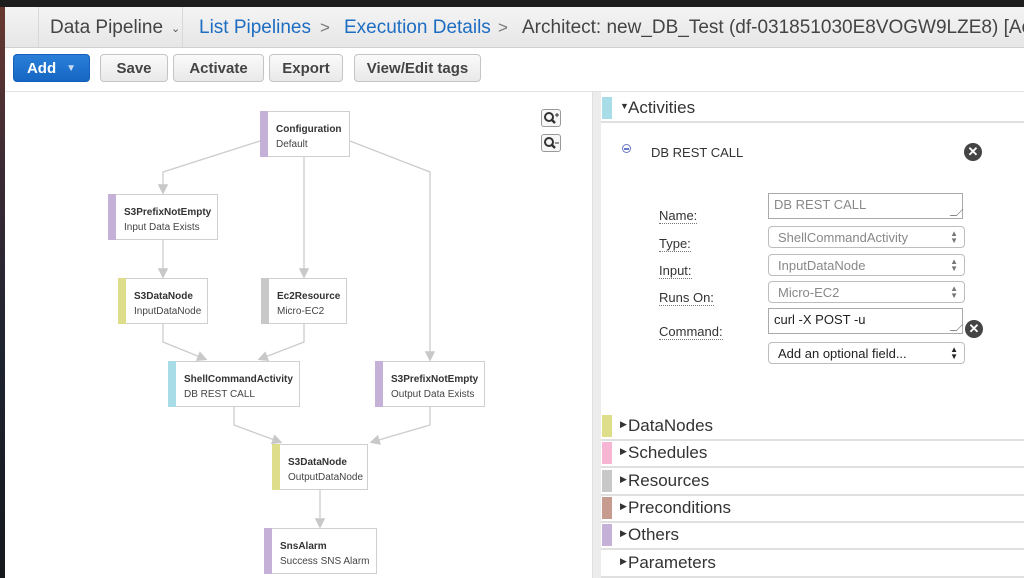  Describe the element at coordinates (691, 332) in the screenshot. I see `command-label: Command:` at that location.